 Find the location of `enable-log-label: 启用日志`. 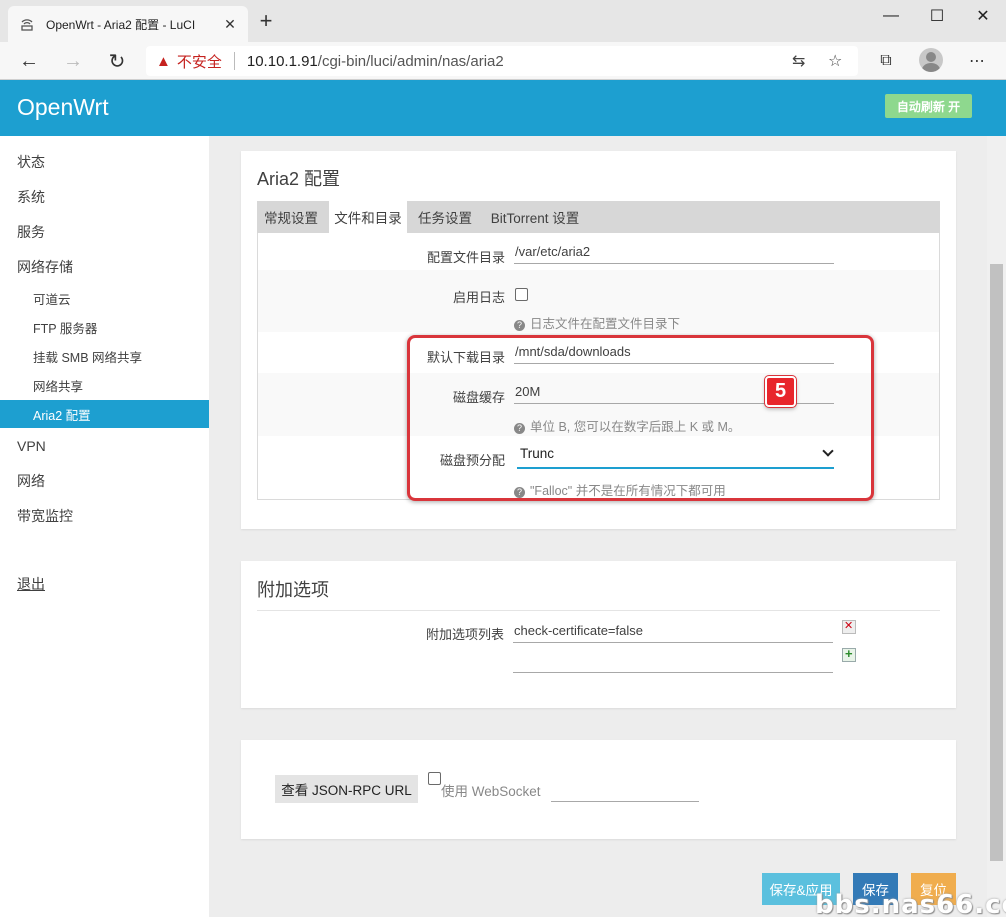

enable-log-label: 启用日志 is located at coordinates (478, 297).